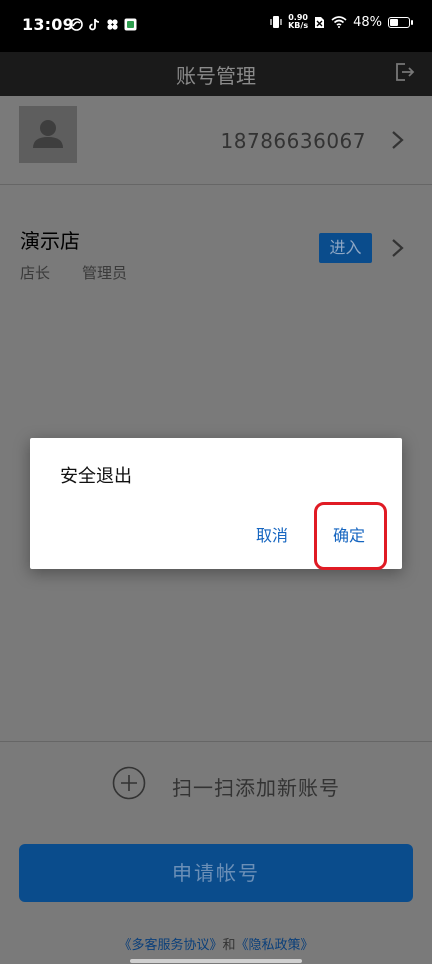 Image resolution: width=432 pixels, height=964 pixels. I want to click on apply-account-button: 申请帐号, so click(216, 873).